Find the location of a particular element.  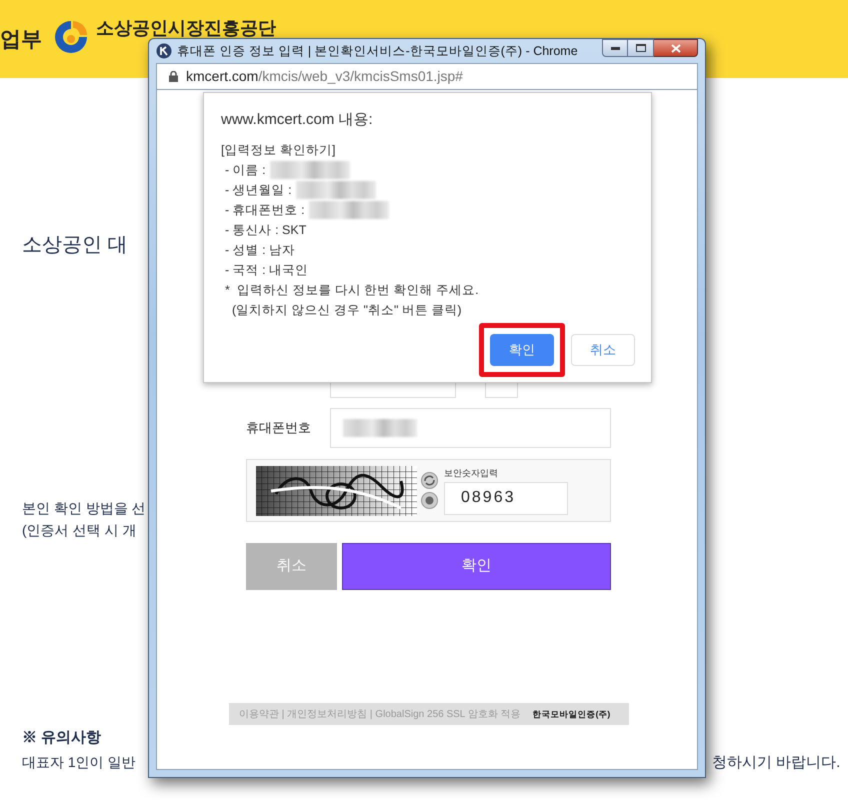

refresh-icon is located at coordinates (429, 480).